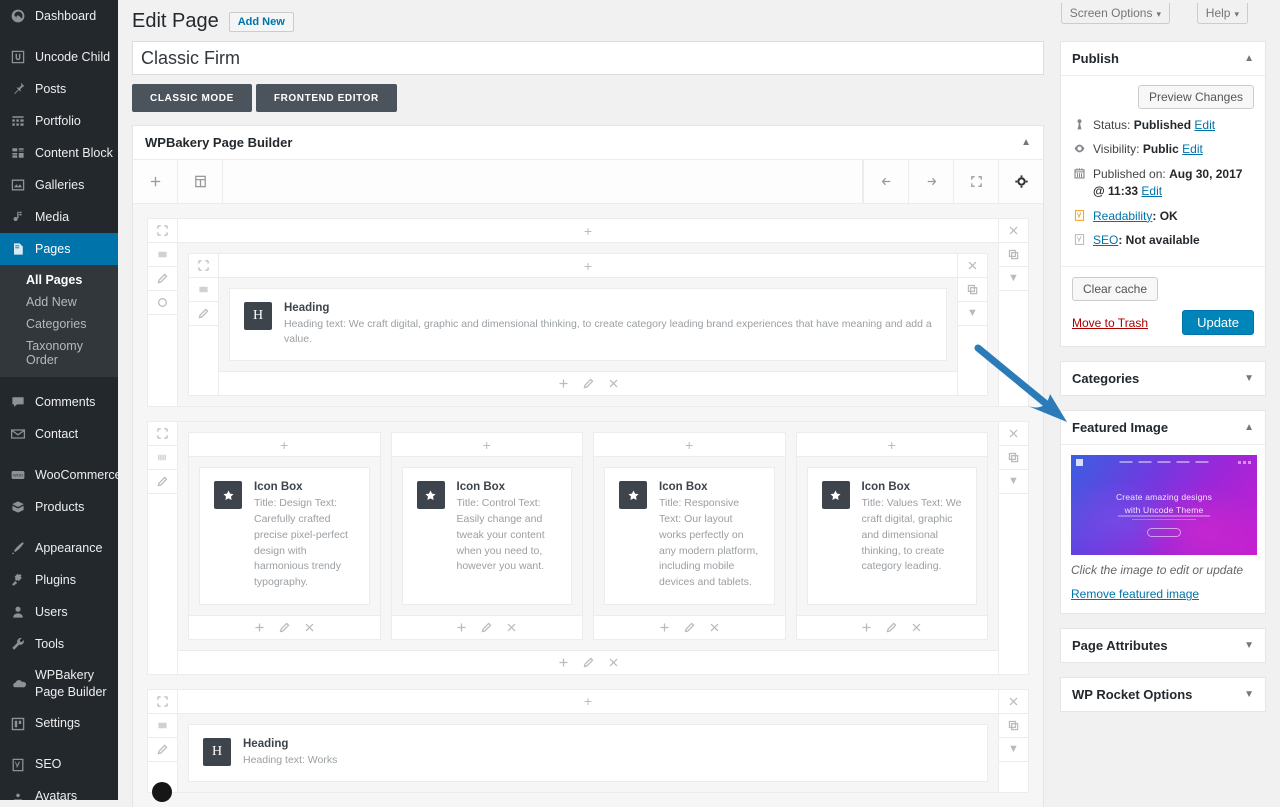 This screenshot has width=1280, height=807. What do you see at coordinates (1105, 240) in the screenshot?
I see `seo-link: SEO` at bounding box center [1105, 240].